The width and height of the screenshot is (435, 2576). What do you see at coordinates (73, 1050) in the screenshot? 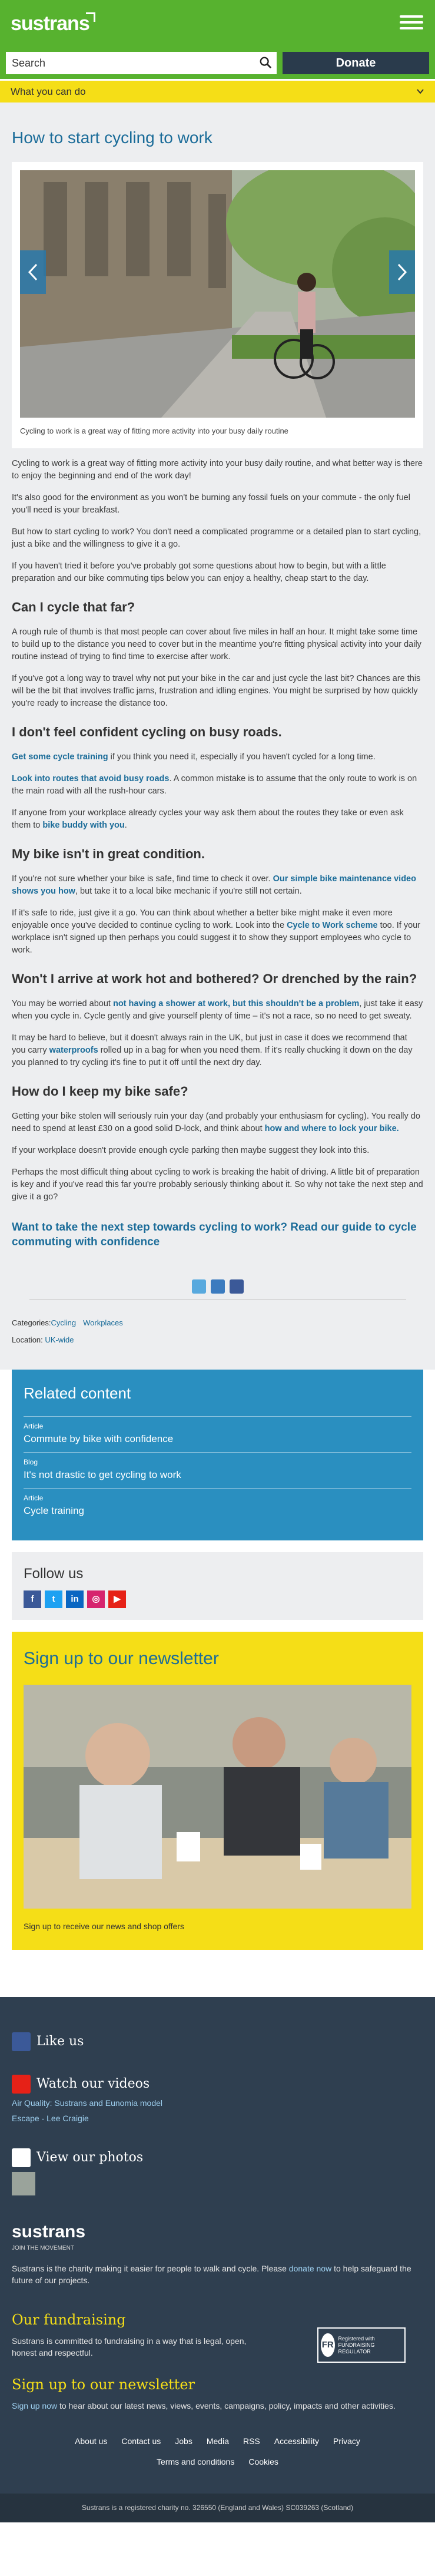
I see `waterproofs-link: waterproofs` at bounding box center [73, 1050].